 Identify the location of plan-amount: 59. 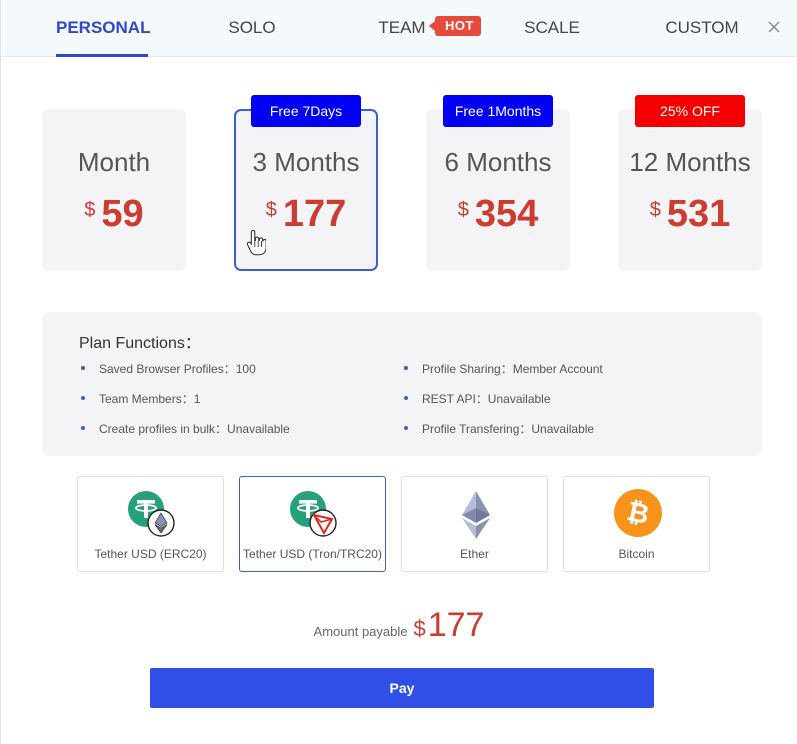
(122, 214).